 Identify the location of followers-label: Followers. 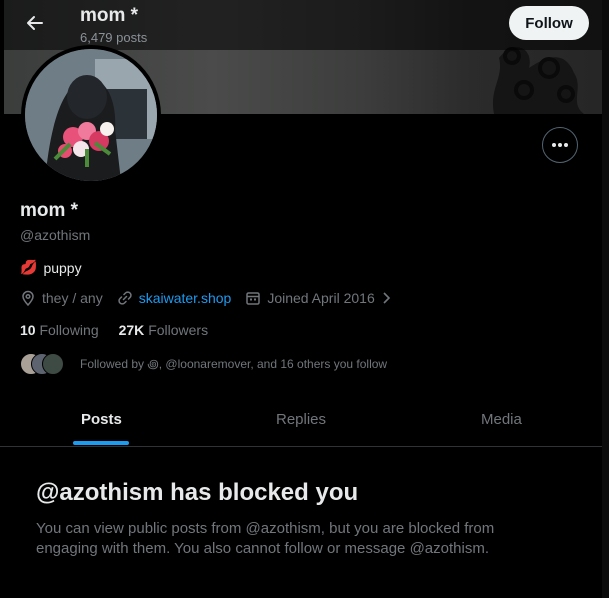
(178, 330).